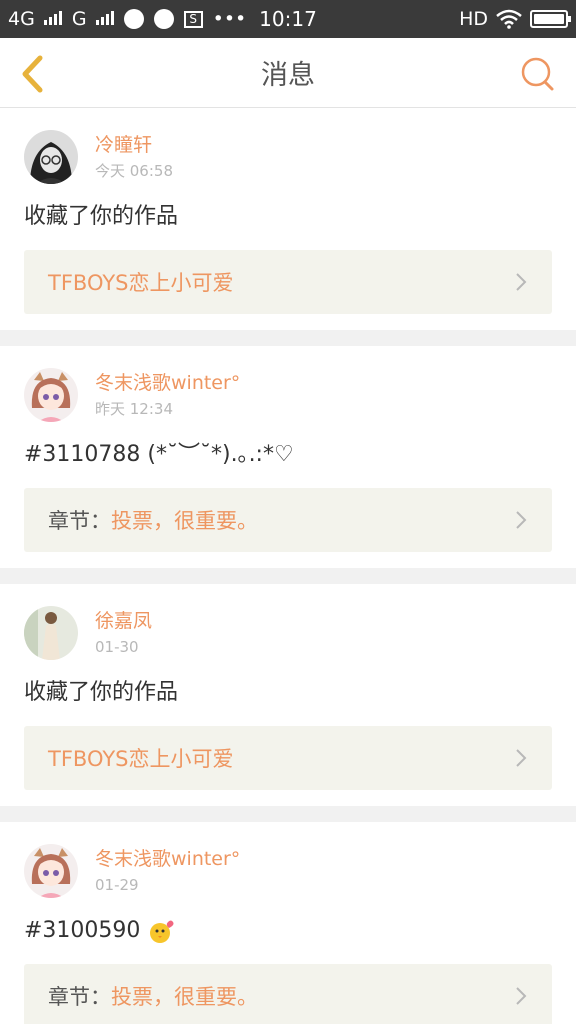 The height and width of the screenshot is (1024, 576). Describe the element at coordinates (288, 931) in the screenshot. I see `message-content: #3100590` at that location.